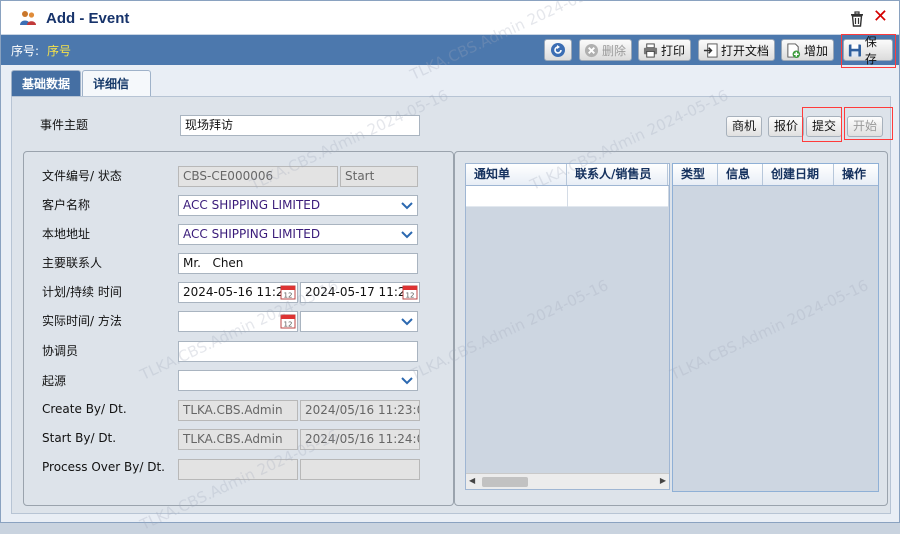 This screenshot has height=534, width=900. I want to click on origin-select, so click(298, 380).